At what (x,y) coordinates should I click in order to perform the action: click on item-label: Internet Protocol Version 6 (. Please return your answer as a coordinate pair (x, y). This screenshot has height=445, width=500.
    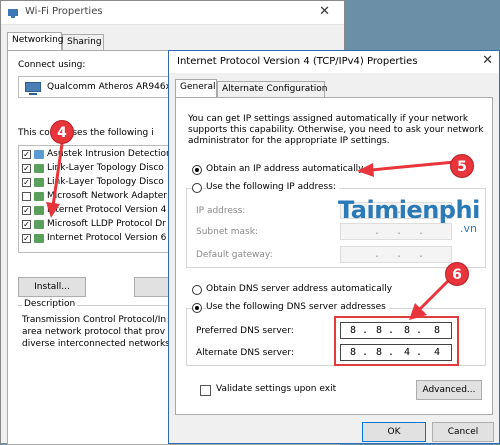
    Looking at the image, I should click on (110, 238).